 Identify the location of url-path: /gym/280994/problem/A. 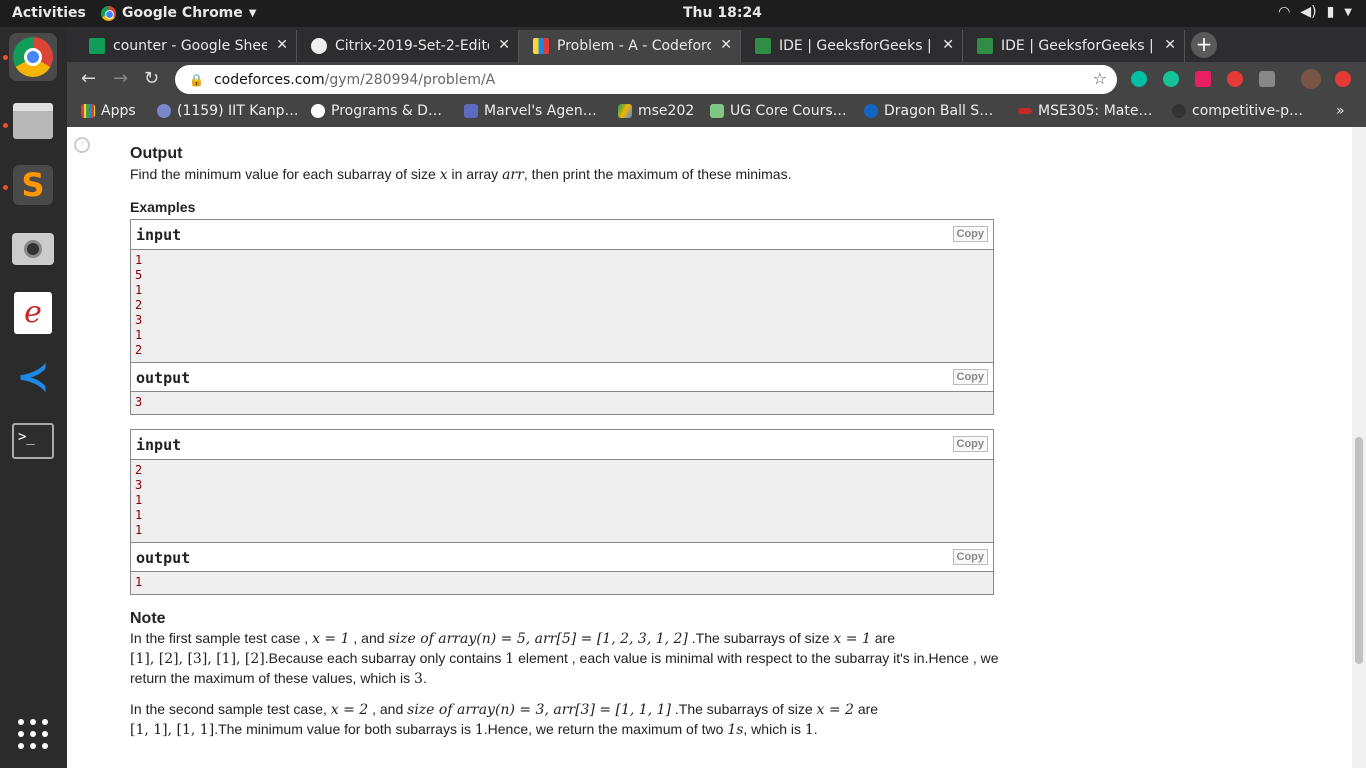
(410, 79).